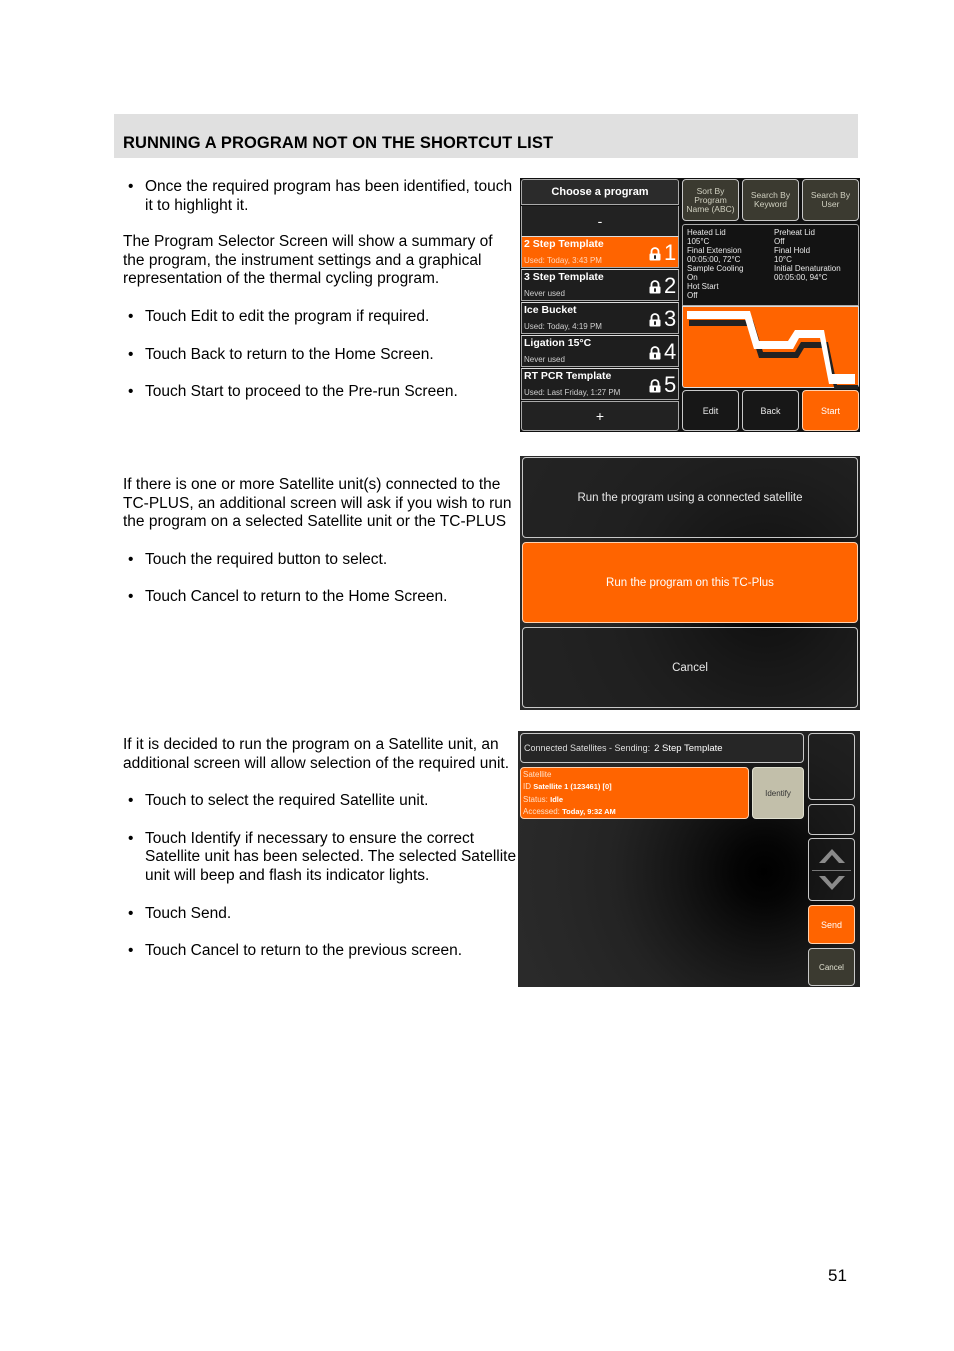  Describe the element at coordinates (832, 854) in the screenshot. I see `arrow-up-icon` at that location.